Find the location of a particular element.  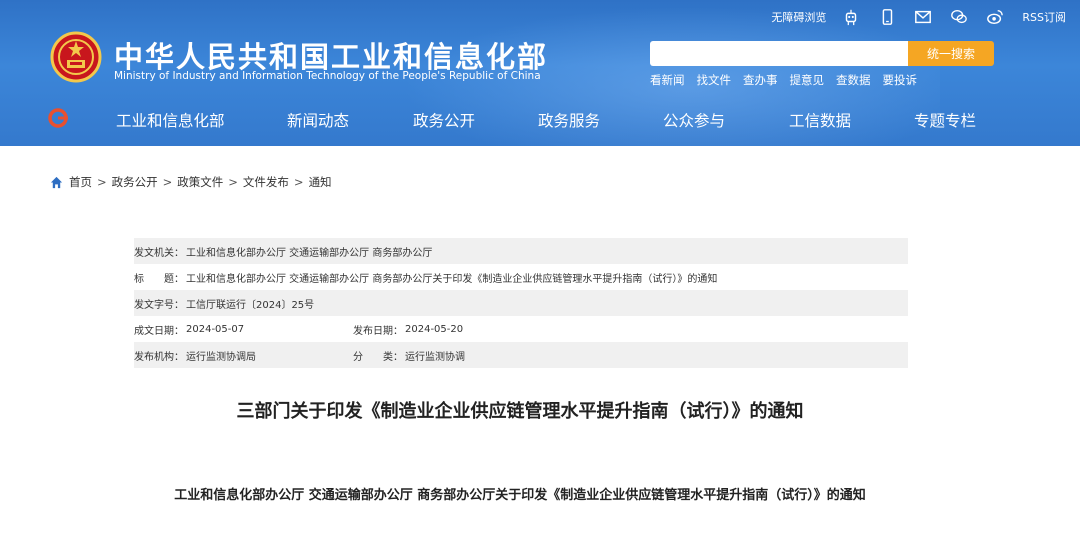

meta-doc-number-value: 工信厅联运行〔2024〕25号 is located at coordinates (250, 305).